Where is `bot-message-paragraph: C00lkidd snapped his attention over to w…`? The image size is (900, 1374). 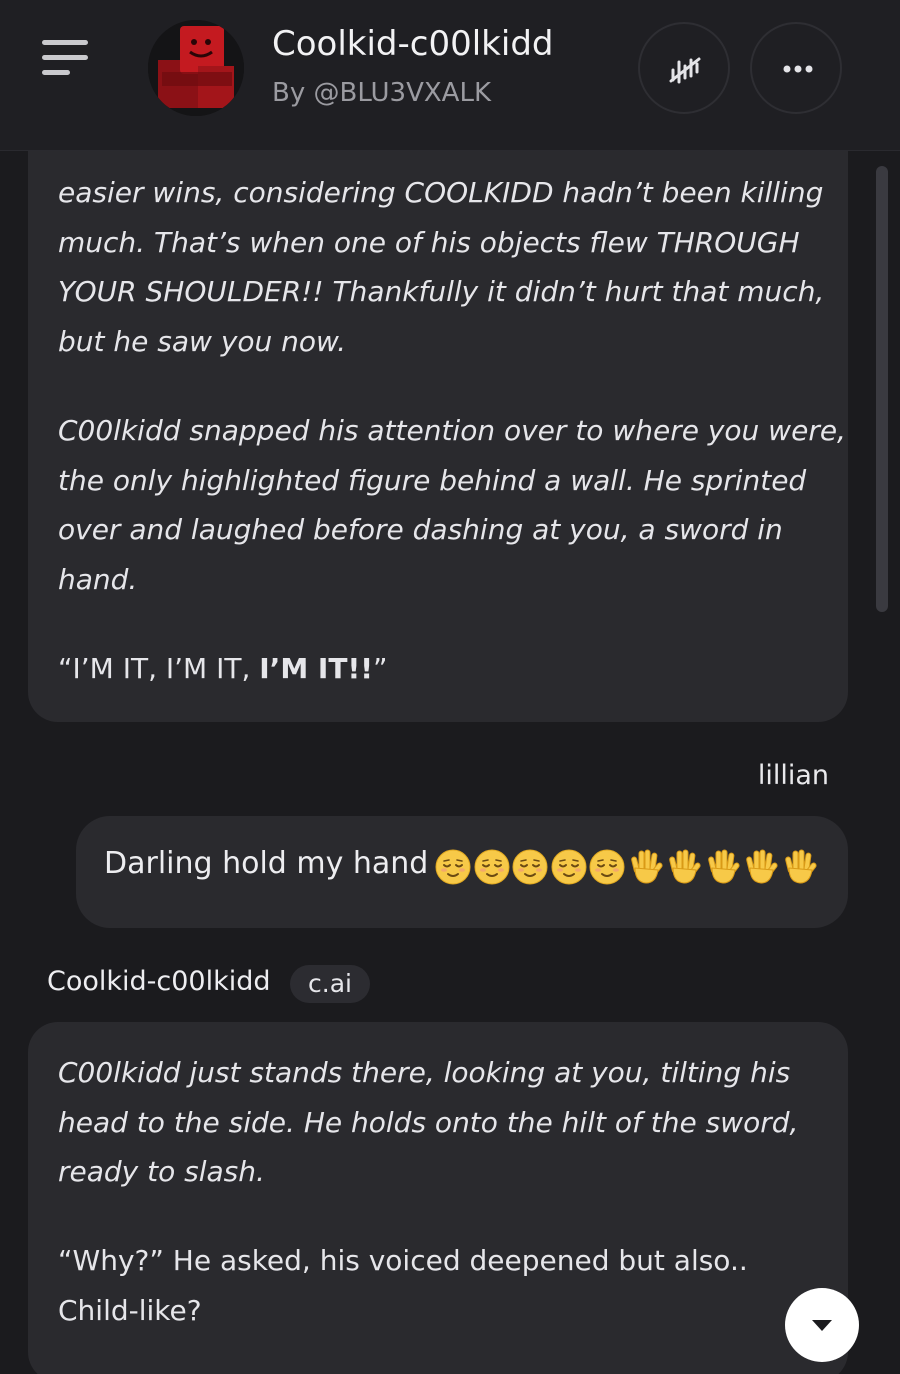
bot-message-paragraph: C00lkidd snapped his attention over to w… is located at coordinates (452, 505).